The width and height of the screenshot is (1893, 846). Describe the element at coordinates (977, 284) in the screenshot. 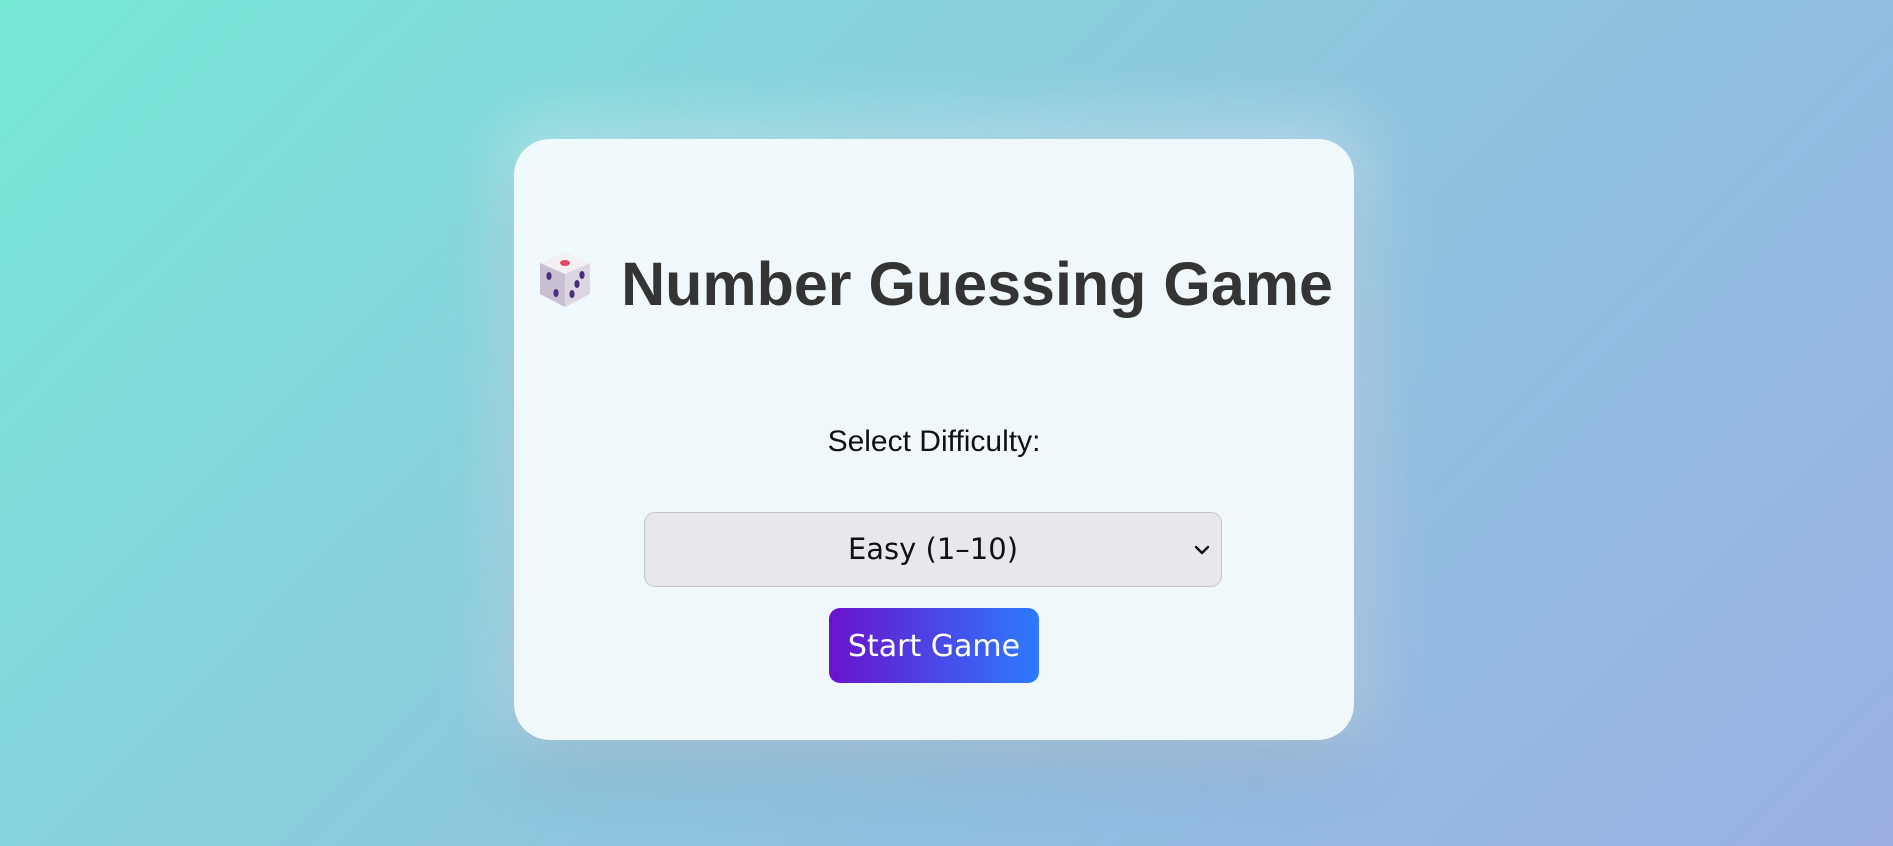

I see `page-title: Number Guessing Game` at that location.